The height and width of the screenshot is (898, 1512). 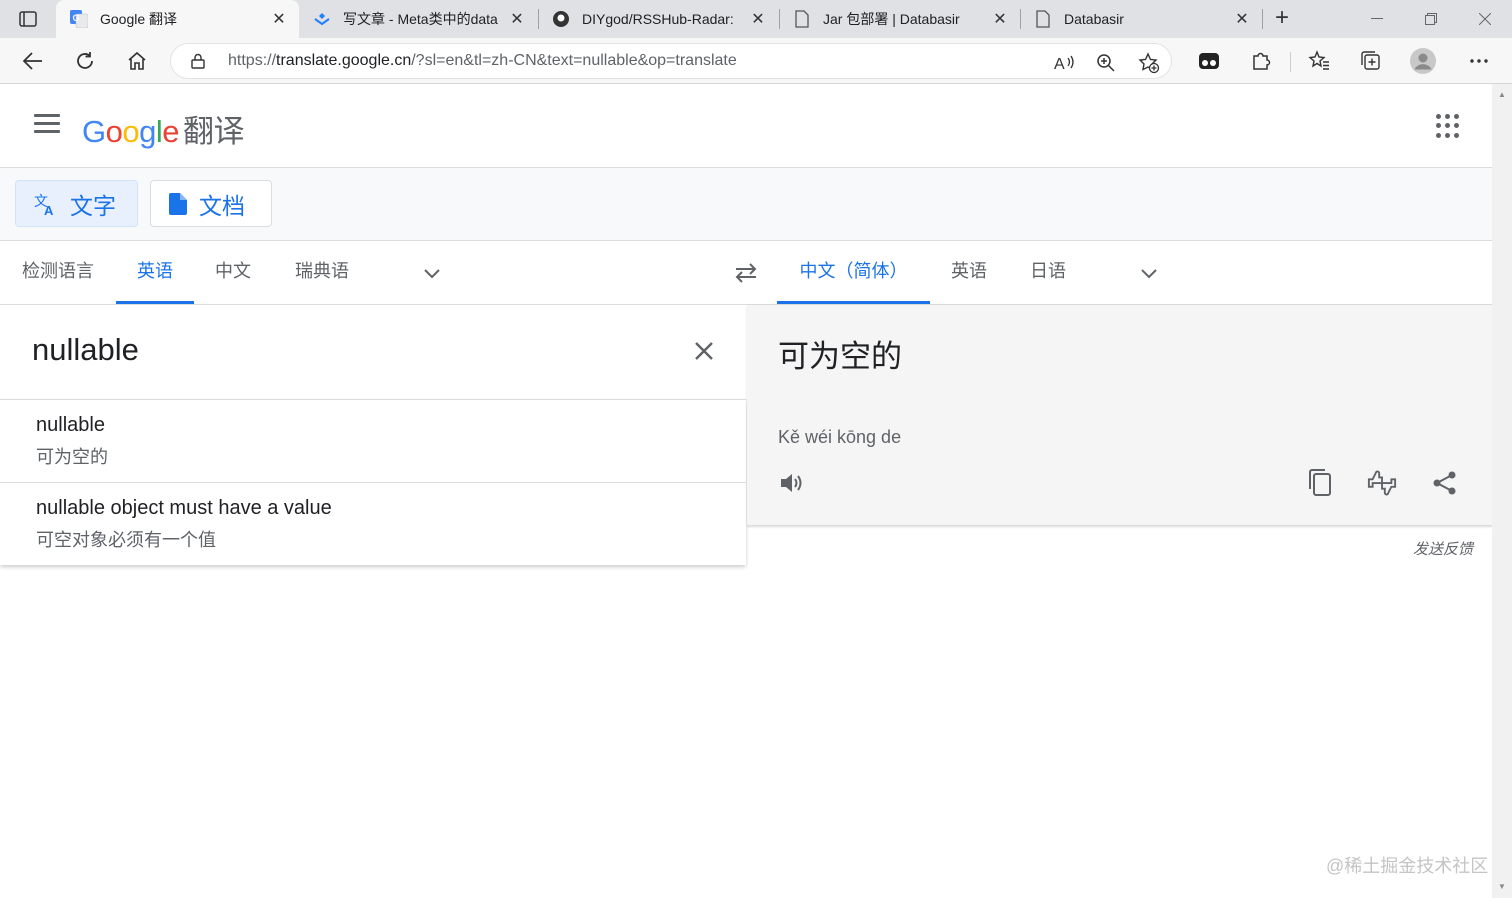 I want to click on add-favorite-icon, so click(x=1149, y=63).